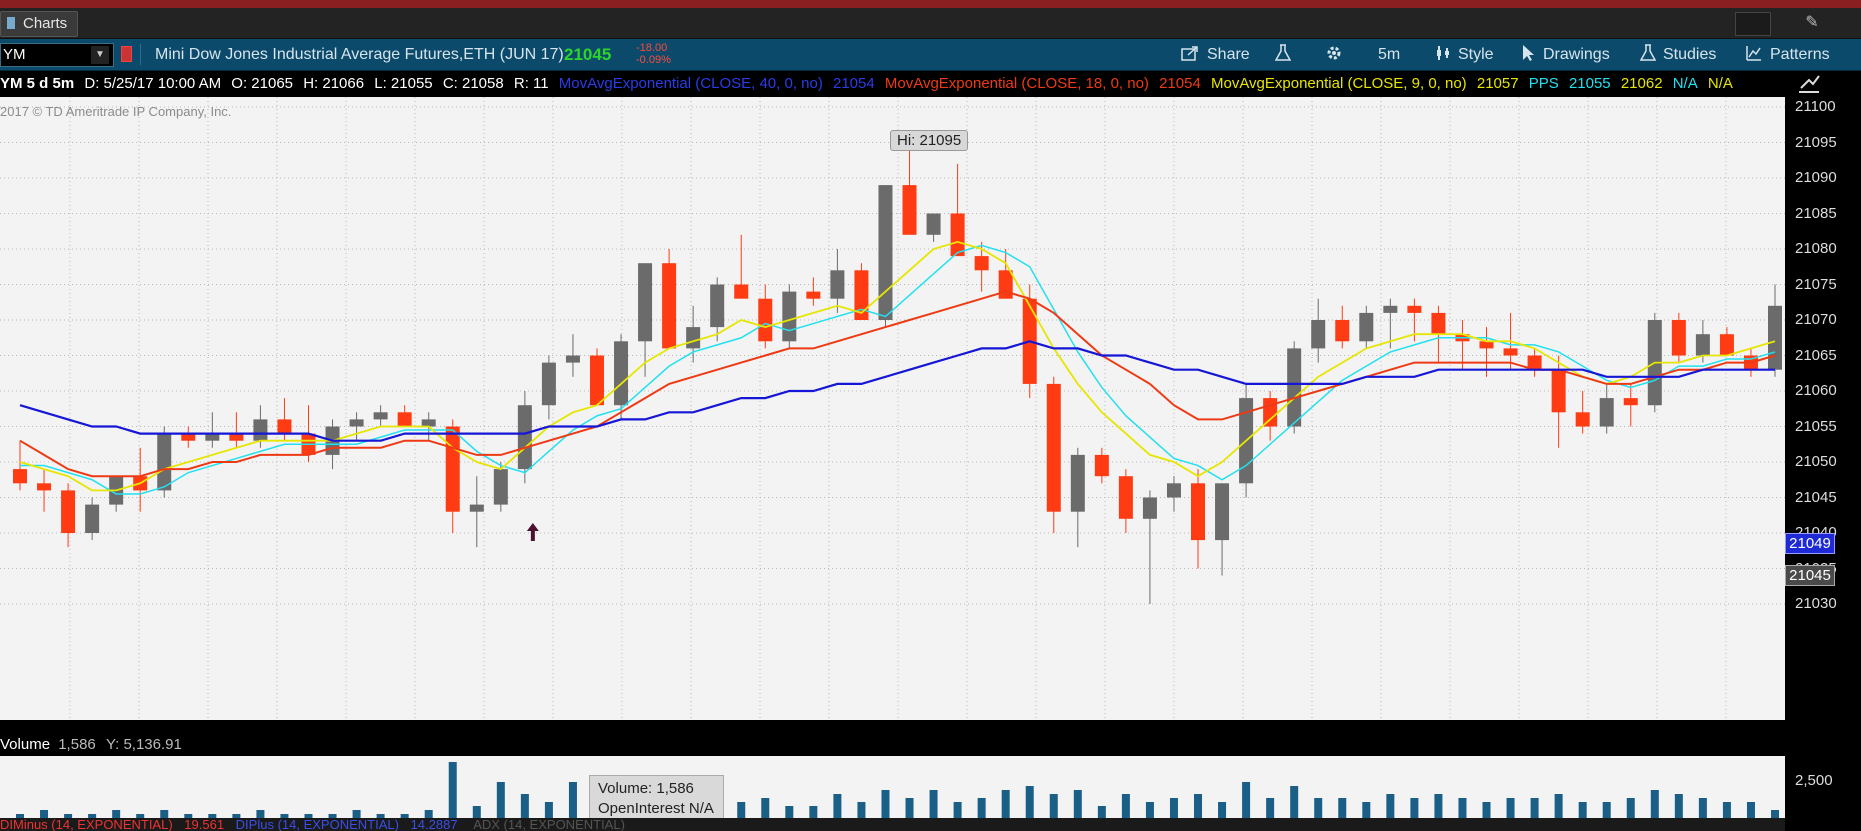 The width and height of the screenshot is (1861, 831). I want to click on change-value: -18.00, so click(652, 48).